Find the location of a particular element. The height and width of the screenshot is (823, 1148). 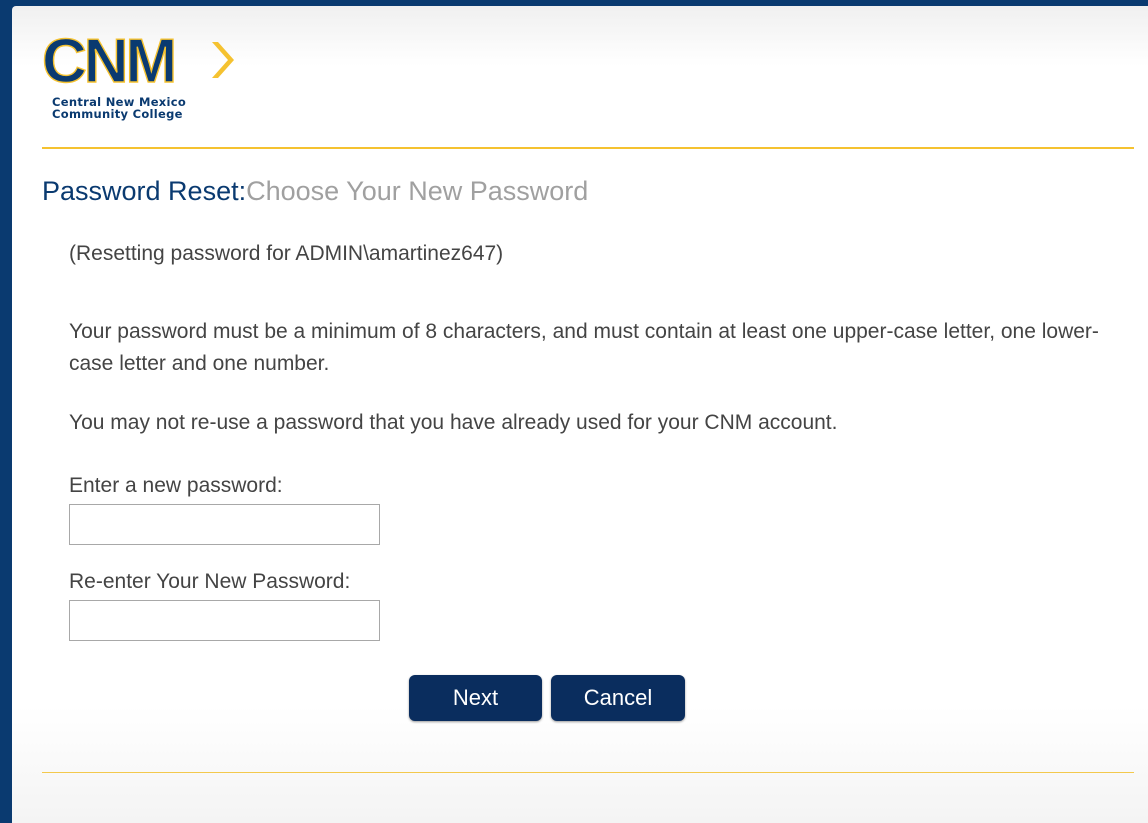

next-button: Next is located at coordinates (475, 698).